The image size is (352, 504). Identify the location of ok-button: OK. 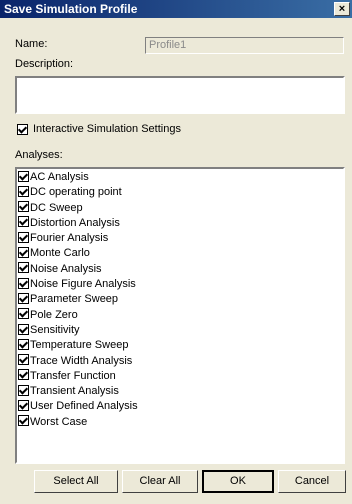
(238, 481).